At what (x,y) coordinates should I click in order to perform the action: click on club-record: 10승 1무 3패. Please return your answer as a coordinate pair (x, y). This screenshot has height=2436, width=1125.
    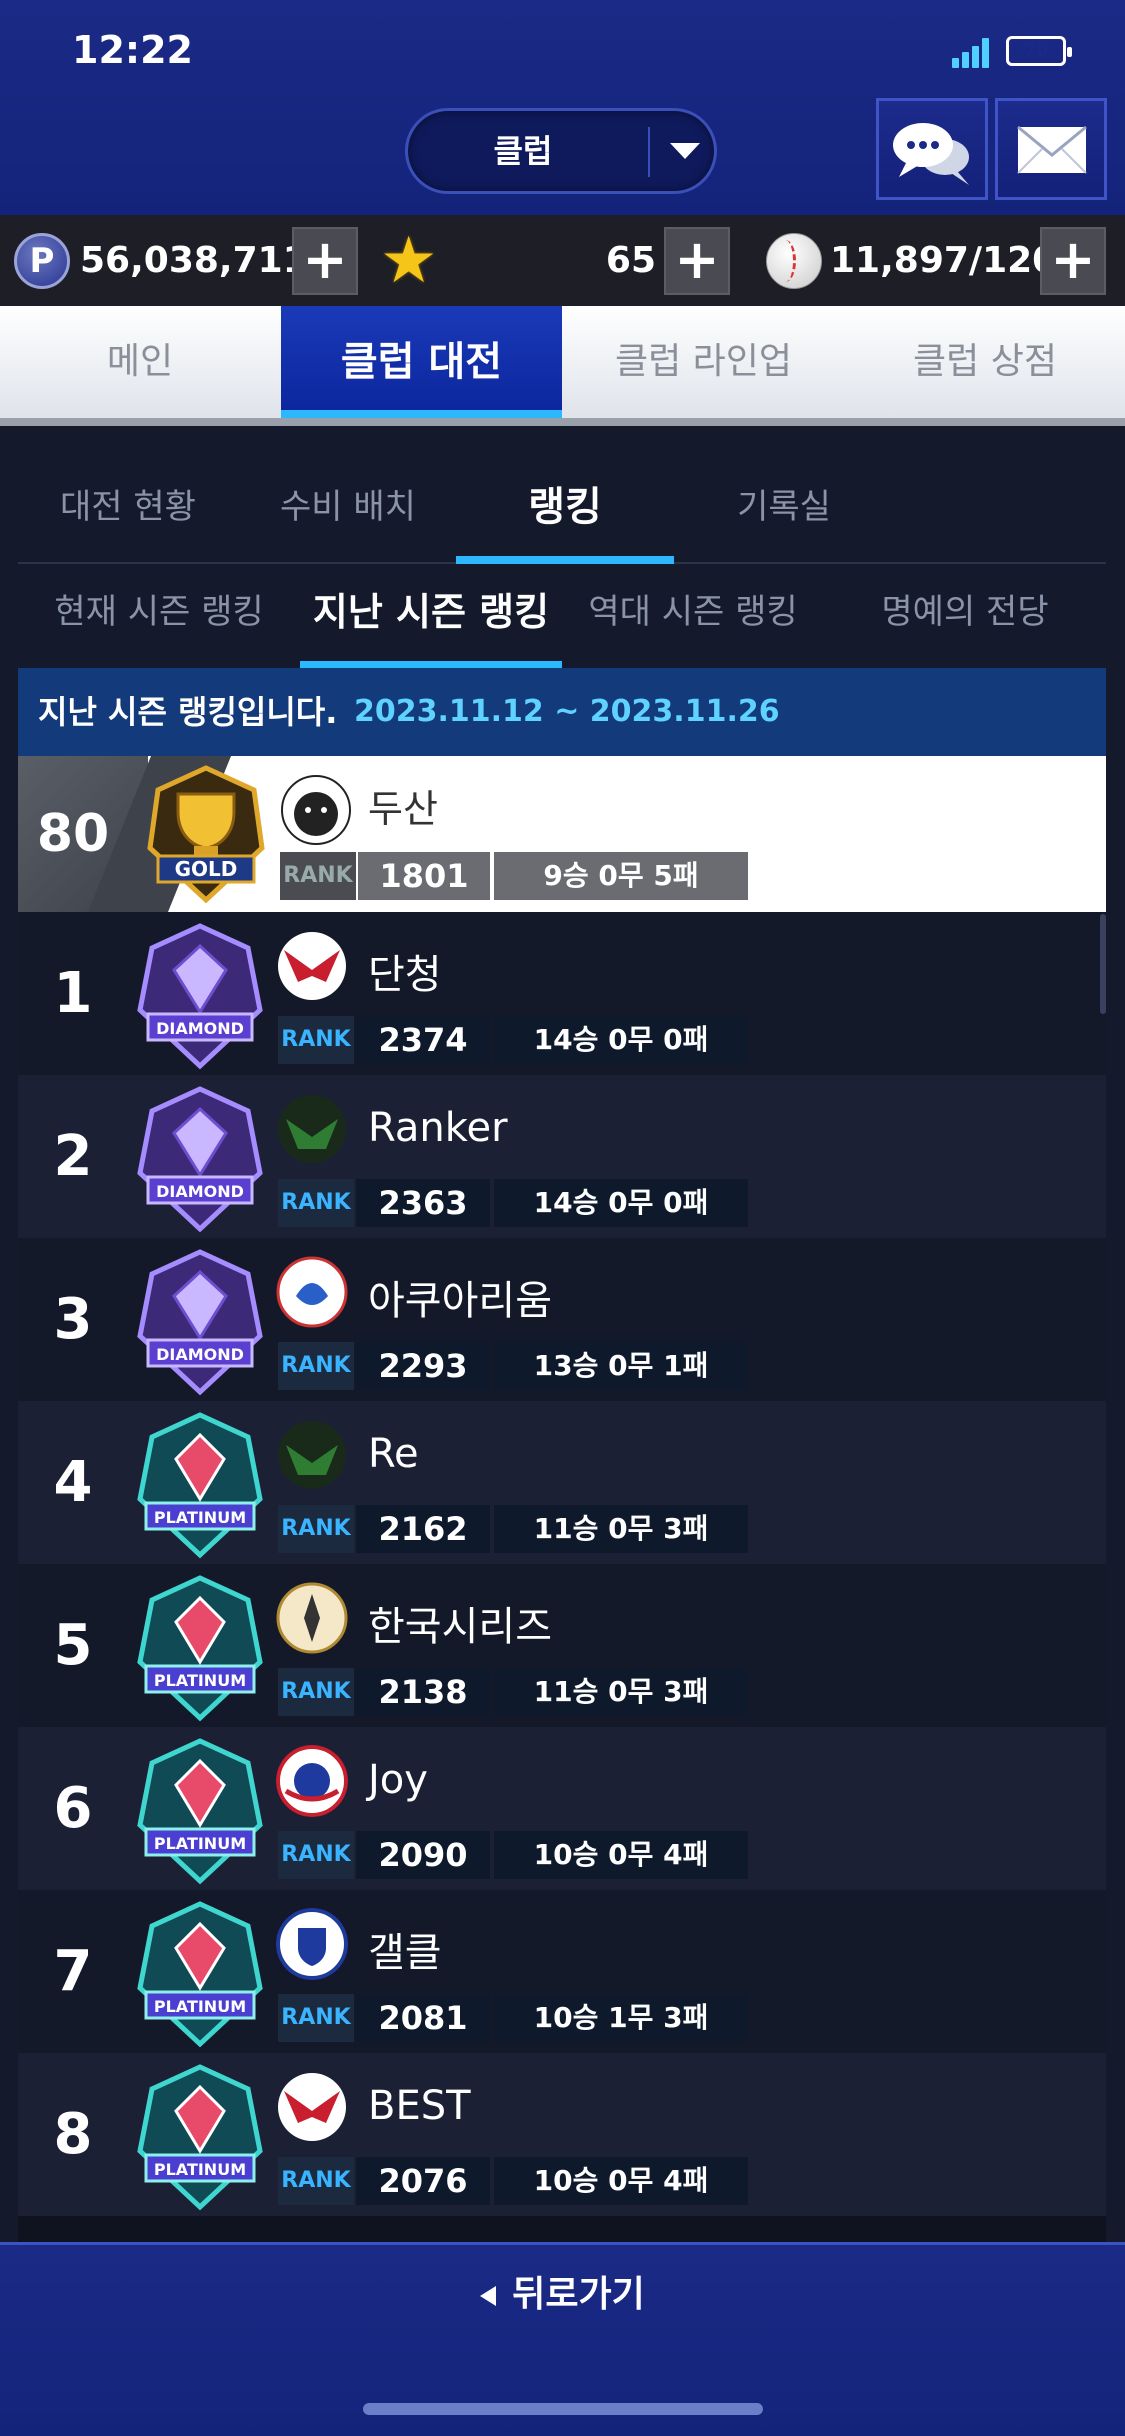
    Looking at the image, I should click on (621, 2018).